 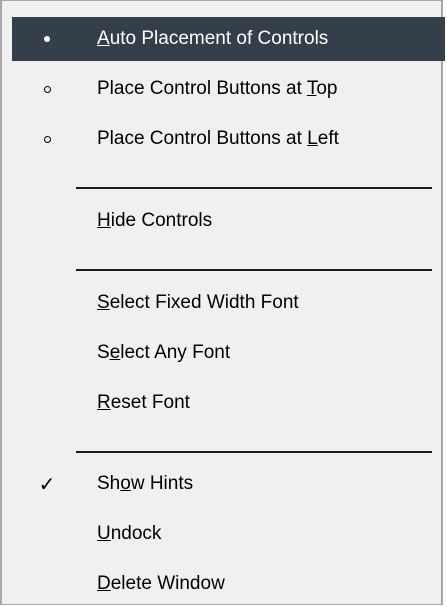 I want to click on menu-item-label: Select Any Font, so click(x=164, y=352).